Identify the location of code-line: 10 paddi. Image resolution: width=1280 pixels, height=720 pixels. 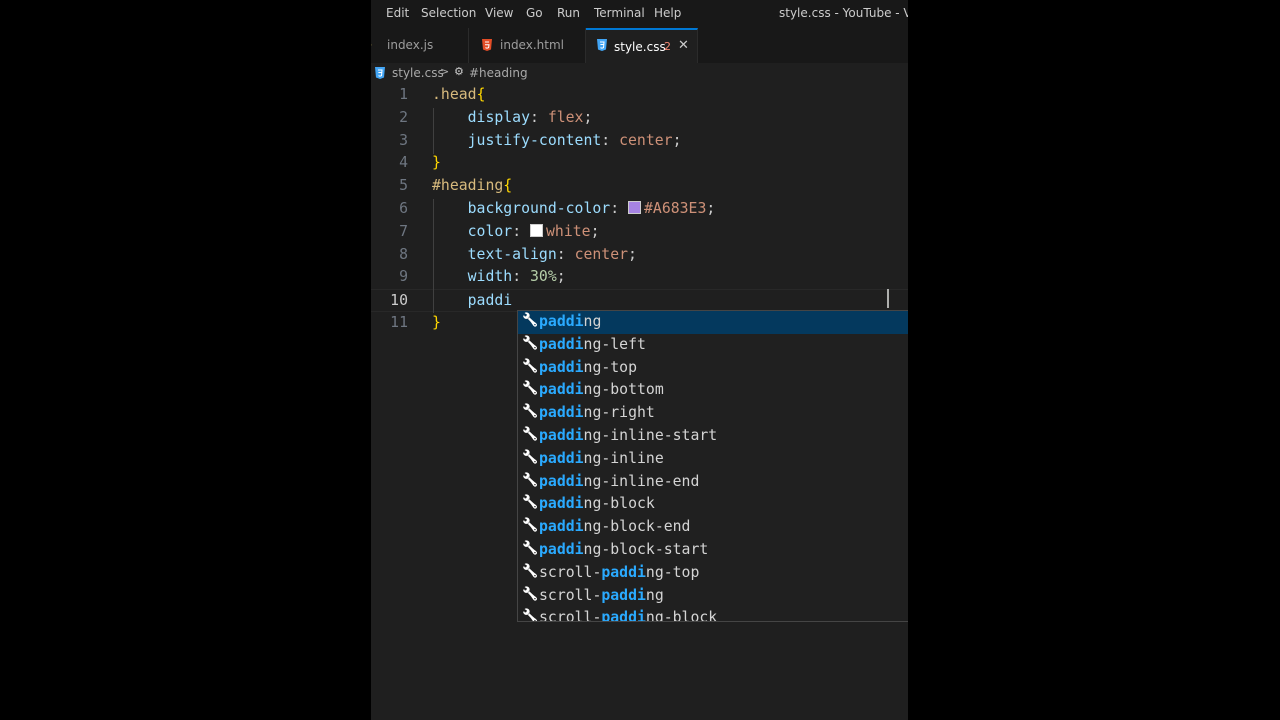
(639, 301).